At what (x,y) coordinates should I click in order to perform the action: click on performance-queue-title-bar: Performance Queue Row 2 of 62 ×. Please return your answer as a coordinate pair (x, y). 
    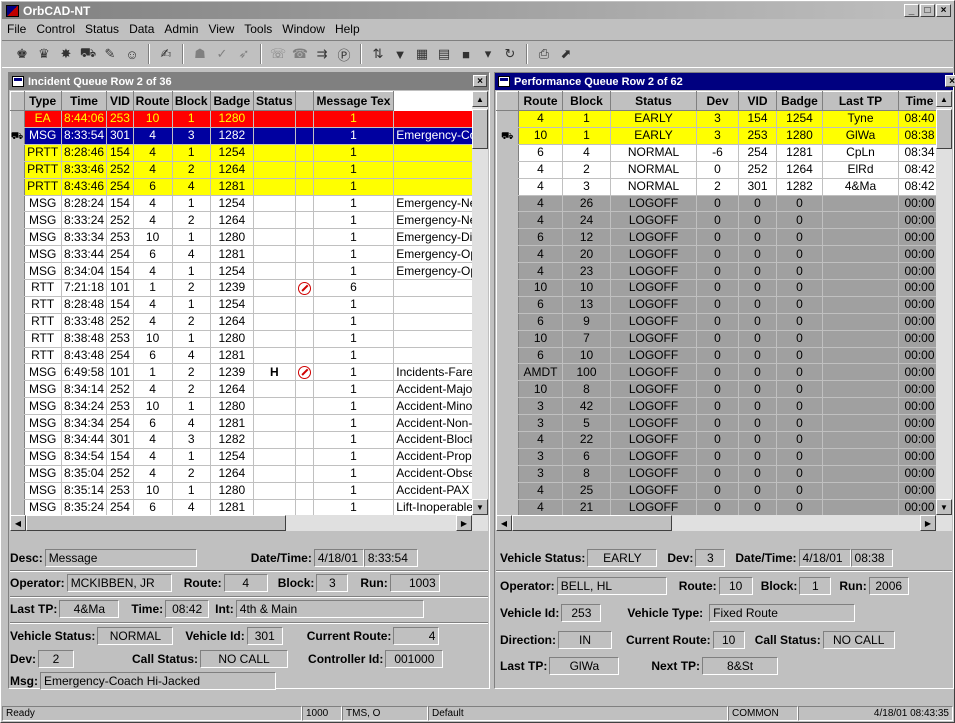
    Looking at the image, I should click on (725, 81).